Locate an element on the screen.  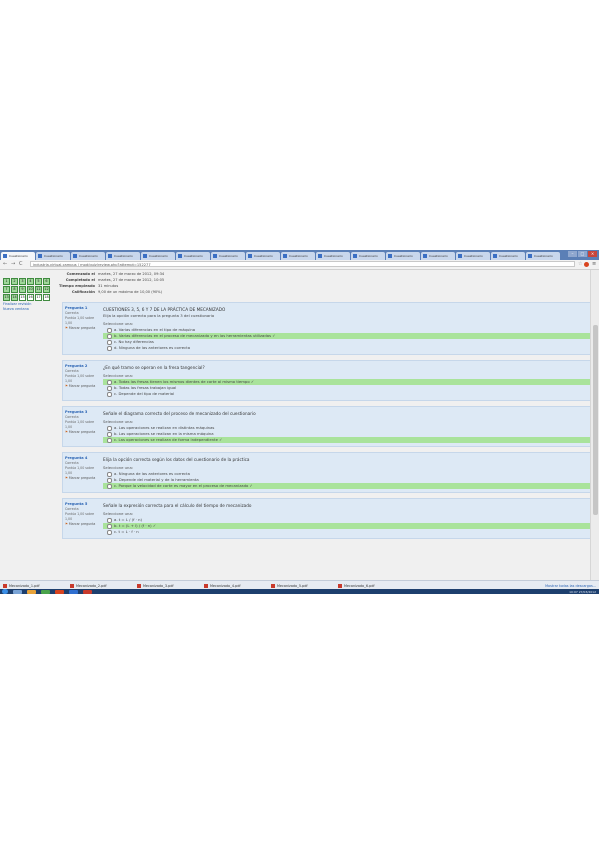
quiz-nav-button: 12 is located at coordinates (46, 289).